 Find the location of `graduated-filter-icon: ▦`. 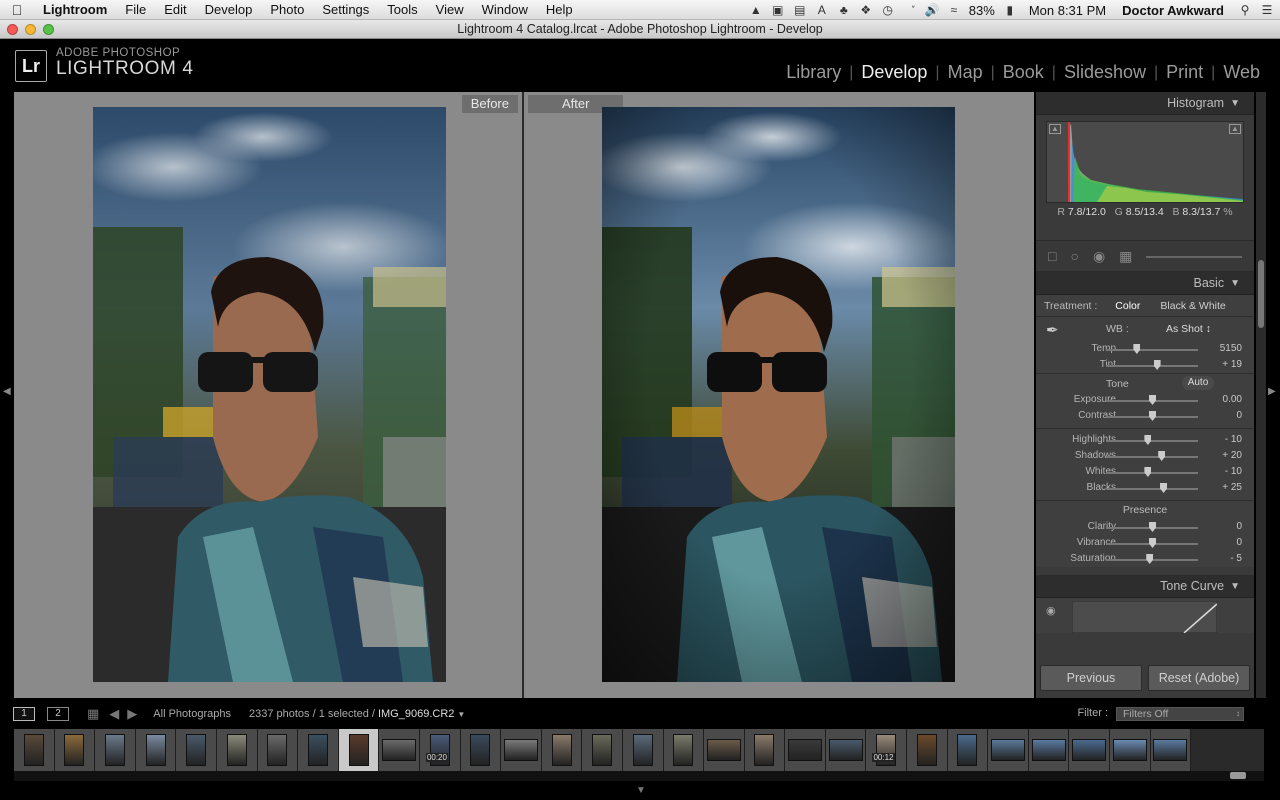

graduated-filter-icon: ▦ is located at coordinates (1125, 256).